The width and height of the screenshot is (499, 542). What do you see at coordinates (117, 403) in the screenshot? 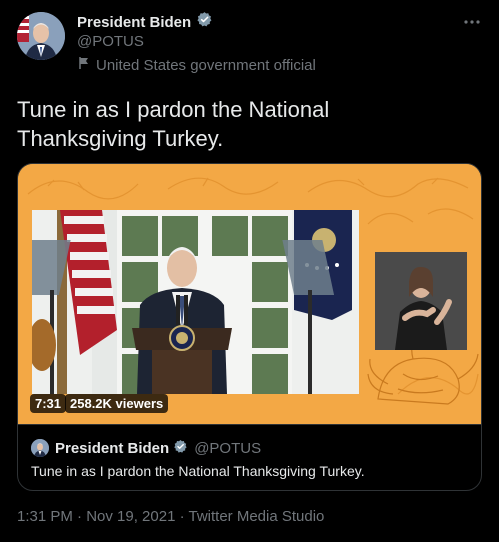
I see `viewer-count-badge: 258.2K viewers` at bounding box center [117, 403].